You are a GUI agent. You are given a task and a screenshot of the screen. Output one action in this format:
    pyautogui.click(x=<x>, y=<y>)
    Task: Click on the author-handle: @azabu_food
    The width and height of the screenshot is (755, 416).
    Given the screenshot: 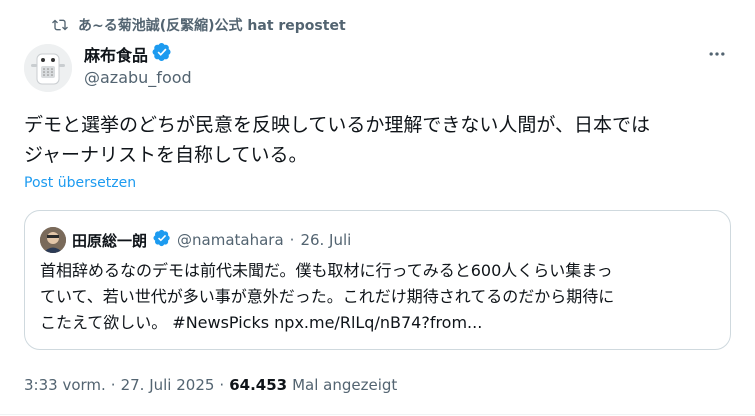 What is the action you would take?
    pyautogui.click(x=138, y=77)
    